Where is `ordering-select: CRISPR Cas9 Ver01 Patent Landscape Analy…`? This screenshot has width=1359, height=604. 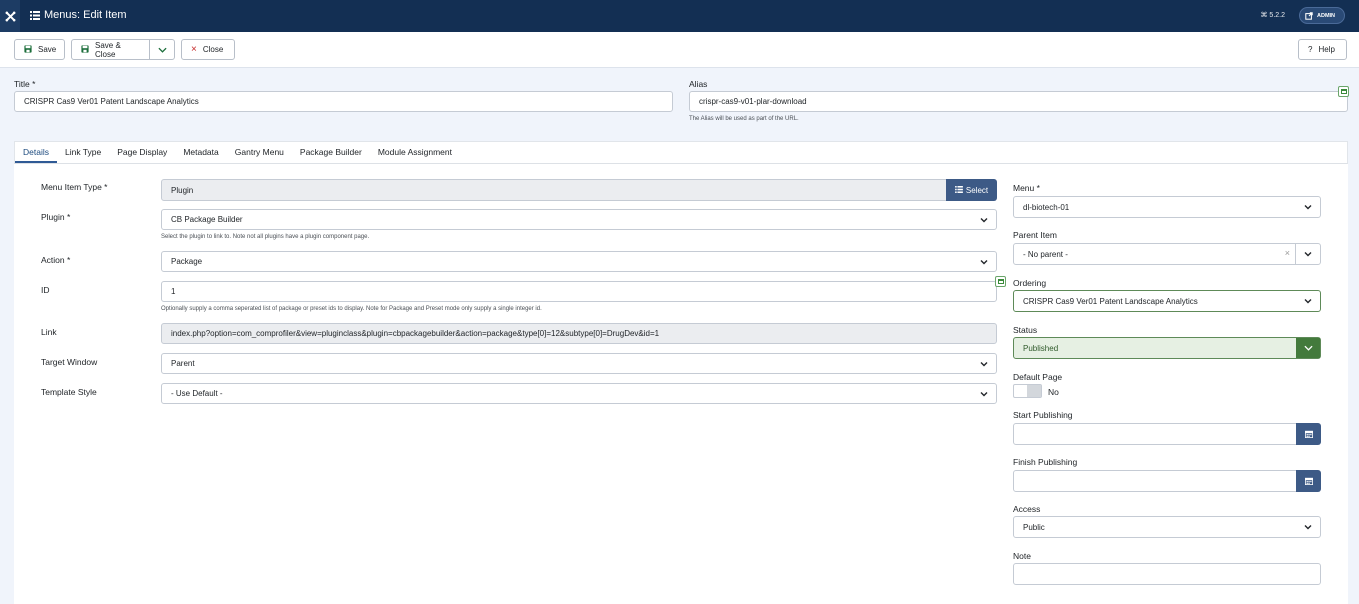 ordering-select: CRISPR Cas9 Ver01 Patent Landscape Analy… is located at coordinates (1167, 301).